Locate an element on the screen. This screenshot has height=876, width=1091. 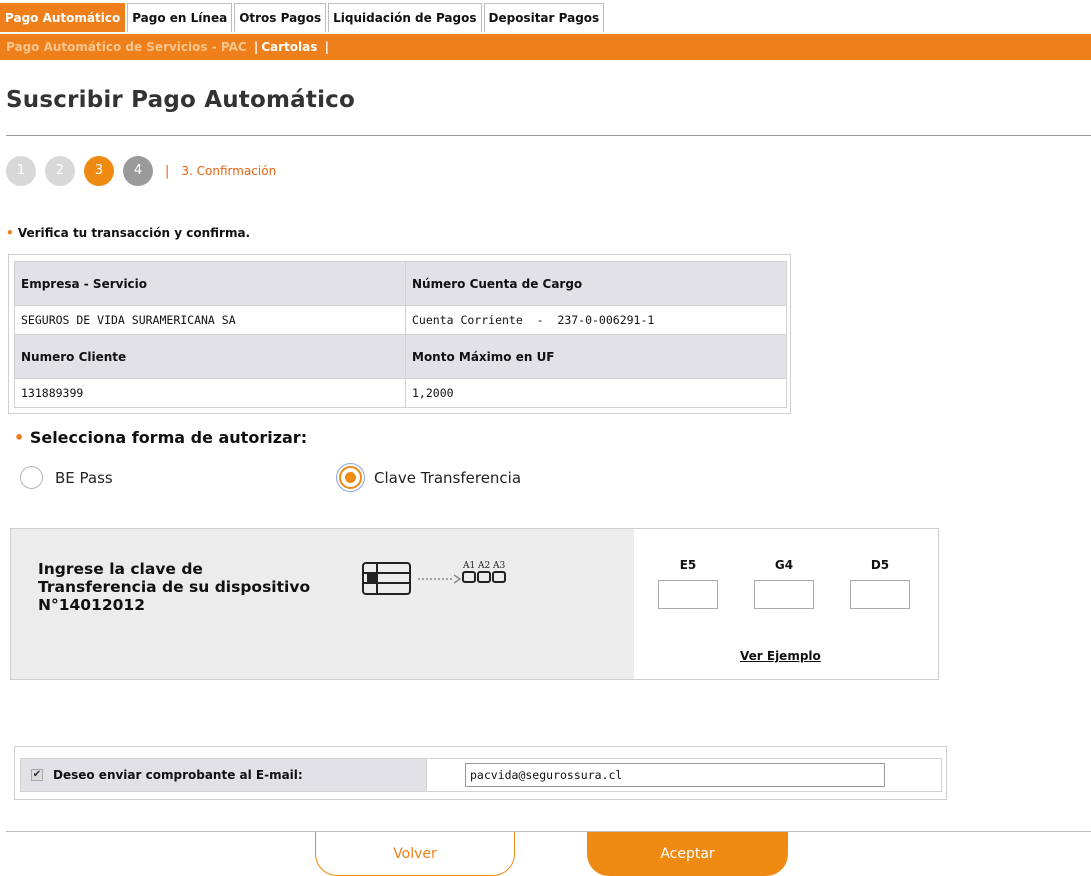
coord-input-e5 is located at coordinates (688, 594).